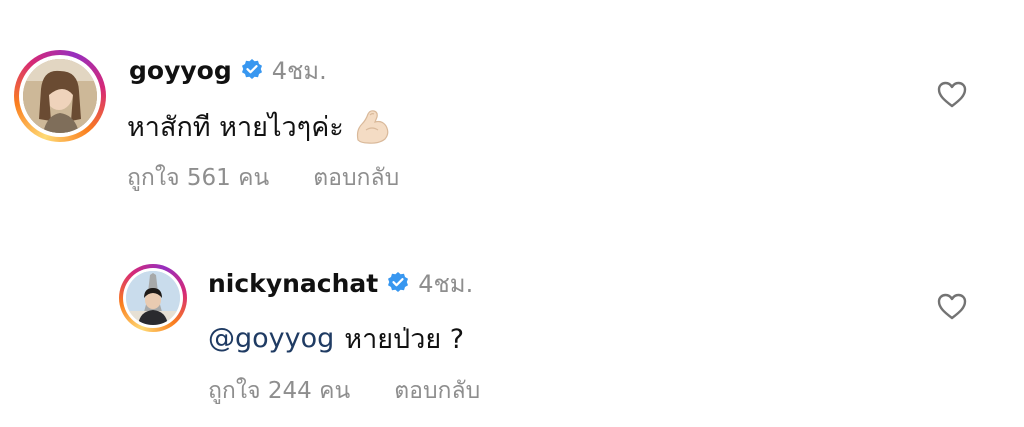 The width and height of the screenshot is (1024, 427). What do you see at coordinates (336, 338) in the screenshot?
I see `comment-body: @goyyog หายป่วย ?` at bounding box center [336, 338].